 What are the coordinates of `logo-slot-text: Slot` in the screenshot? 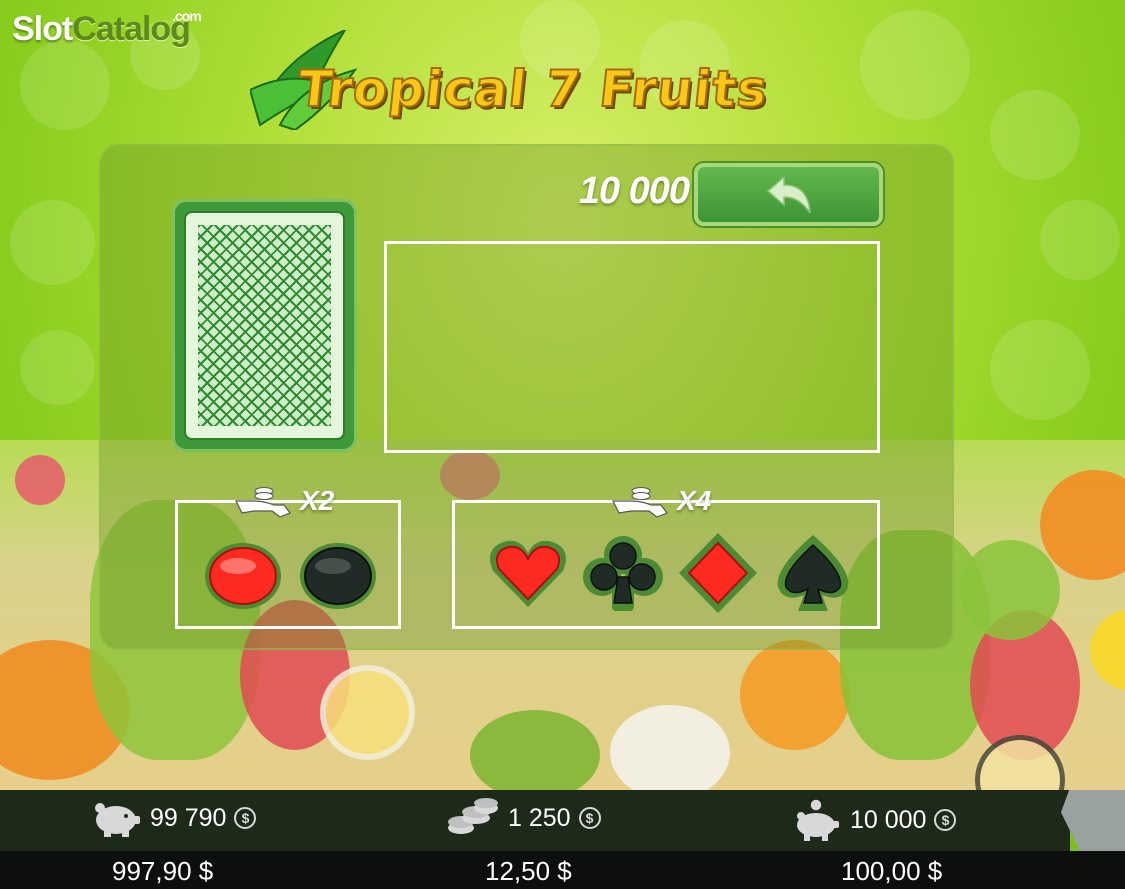 It's located at (42, 29).